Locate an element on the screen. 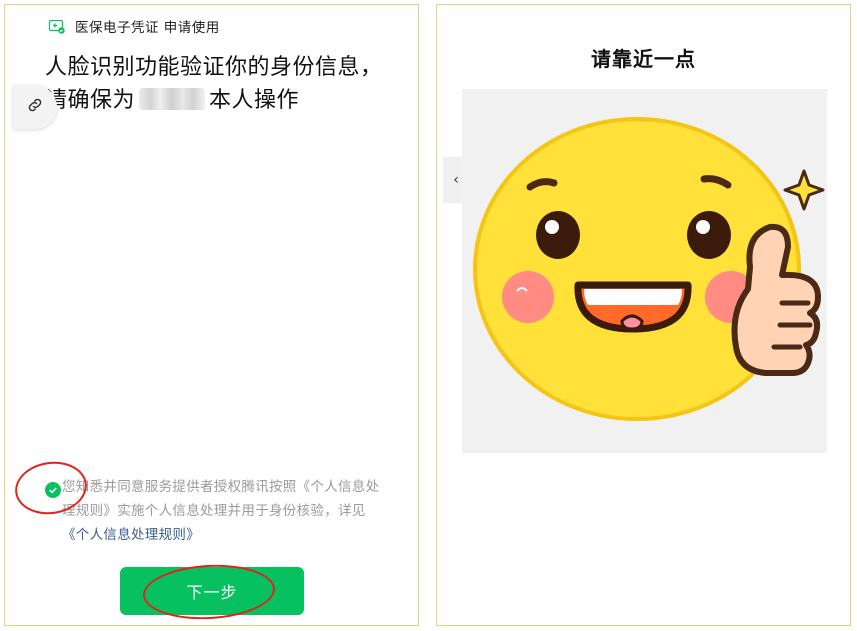 This screenshot has width=857, height=631. next-step-button: 下一步 is located at coordinates (212, 591).